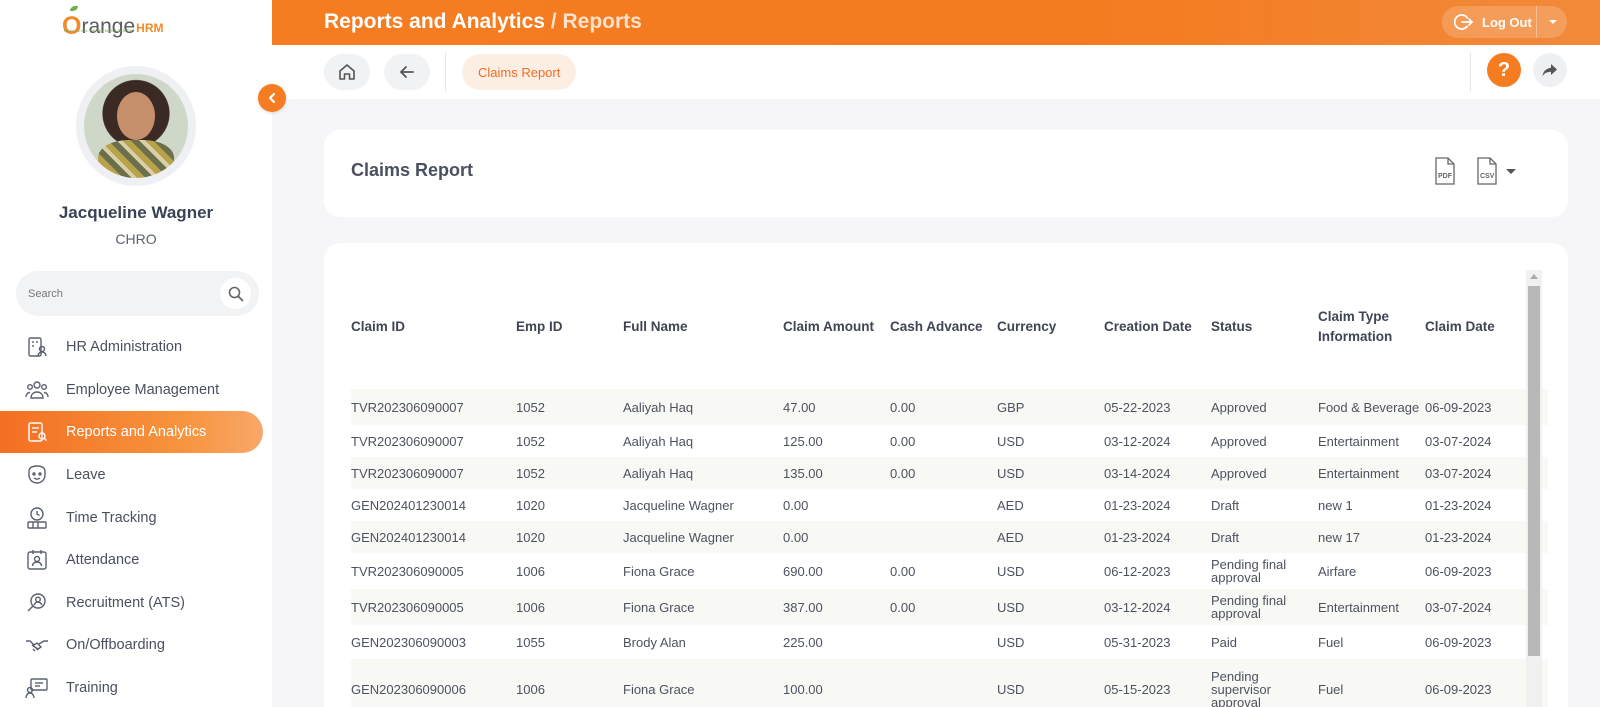  What do you see at coordinates (136, 347) in the screenshot?
I see `sidebar-item-hr-administration: HR Administration` at bounding box center [136, 347].